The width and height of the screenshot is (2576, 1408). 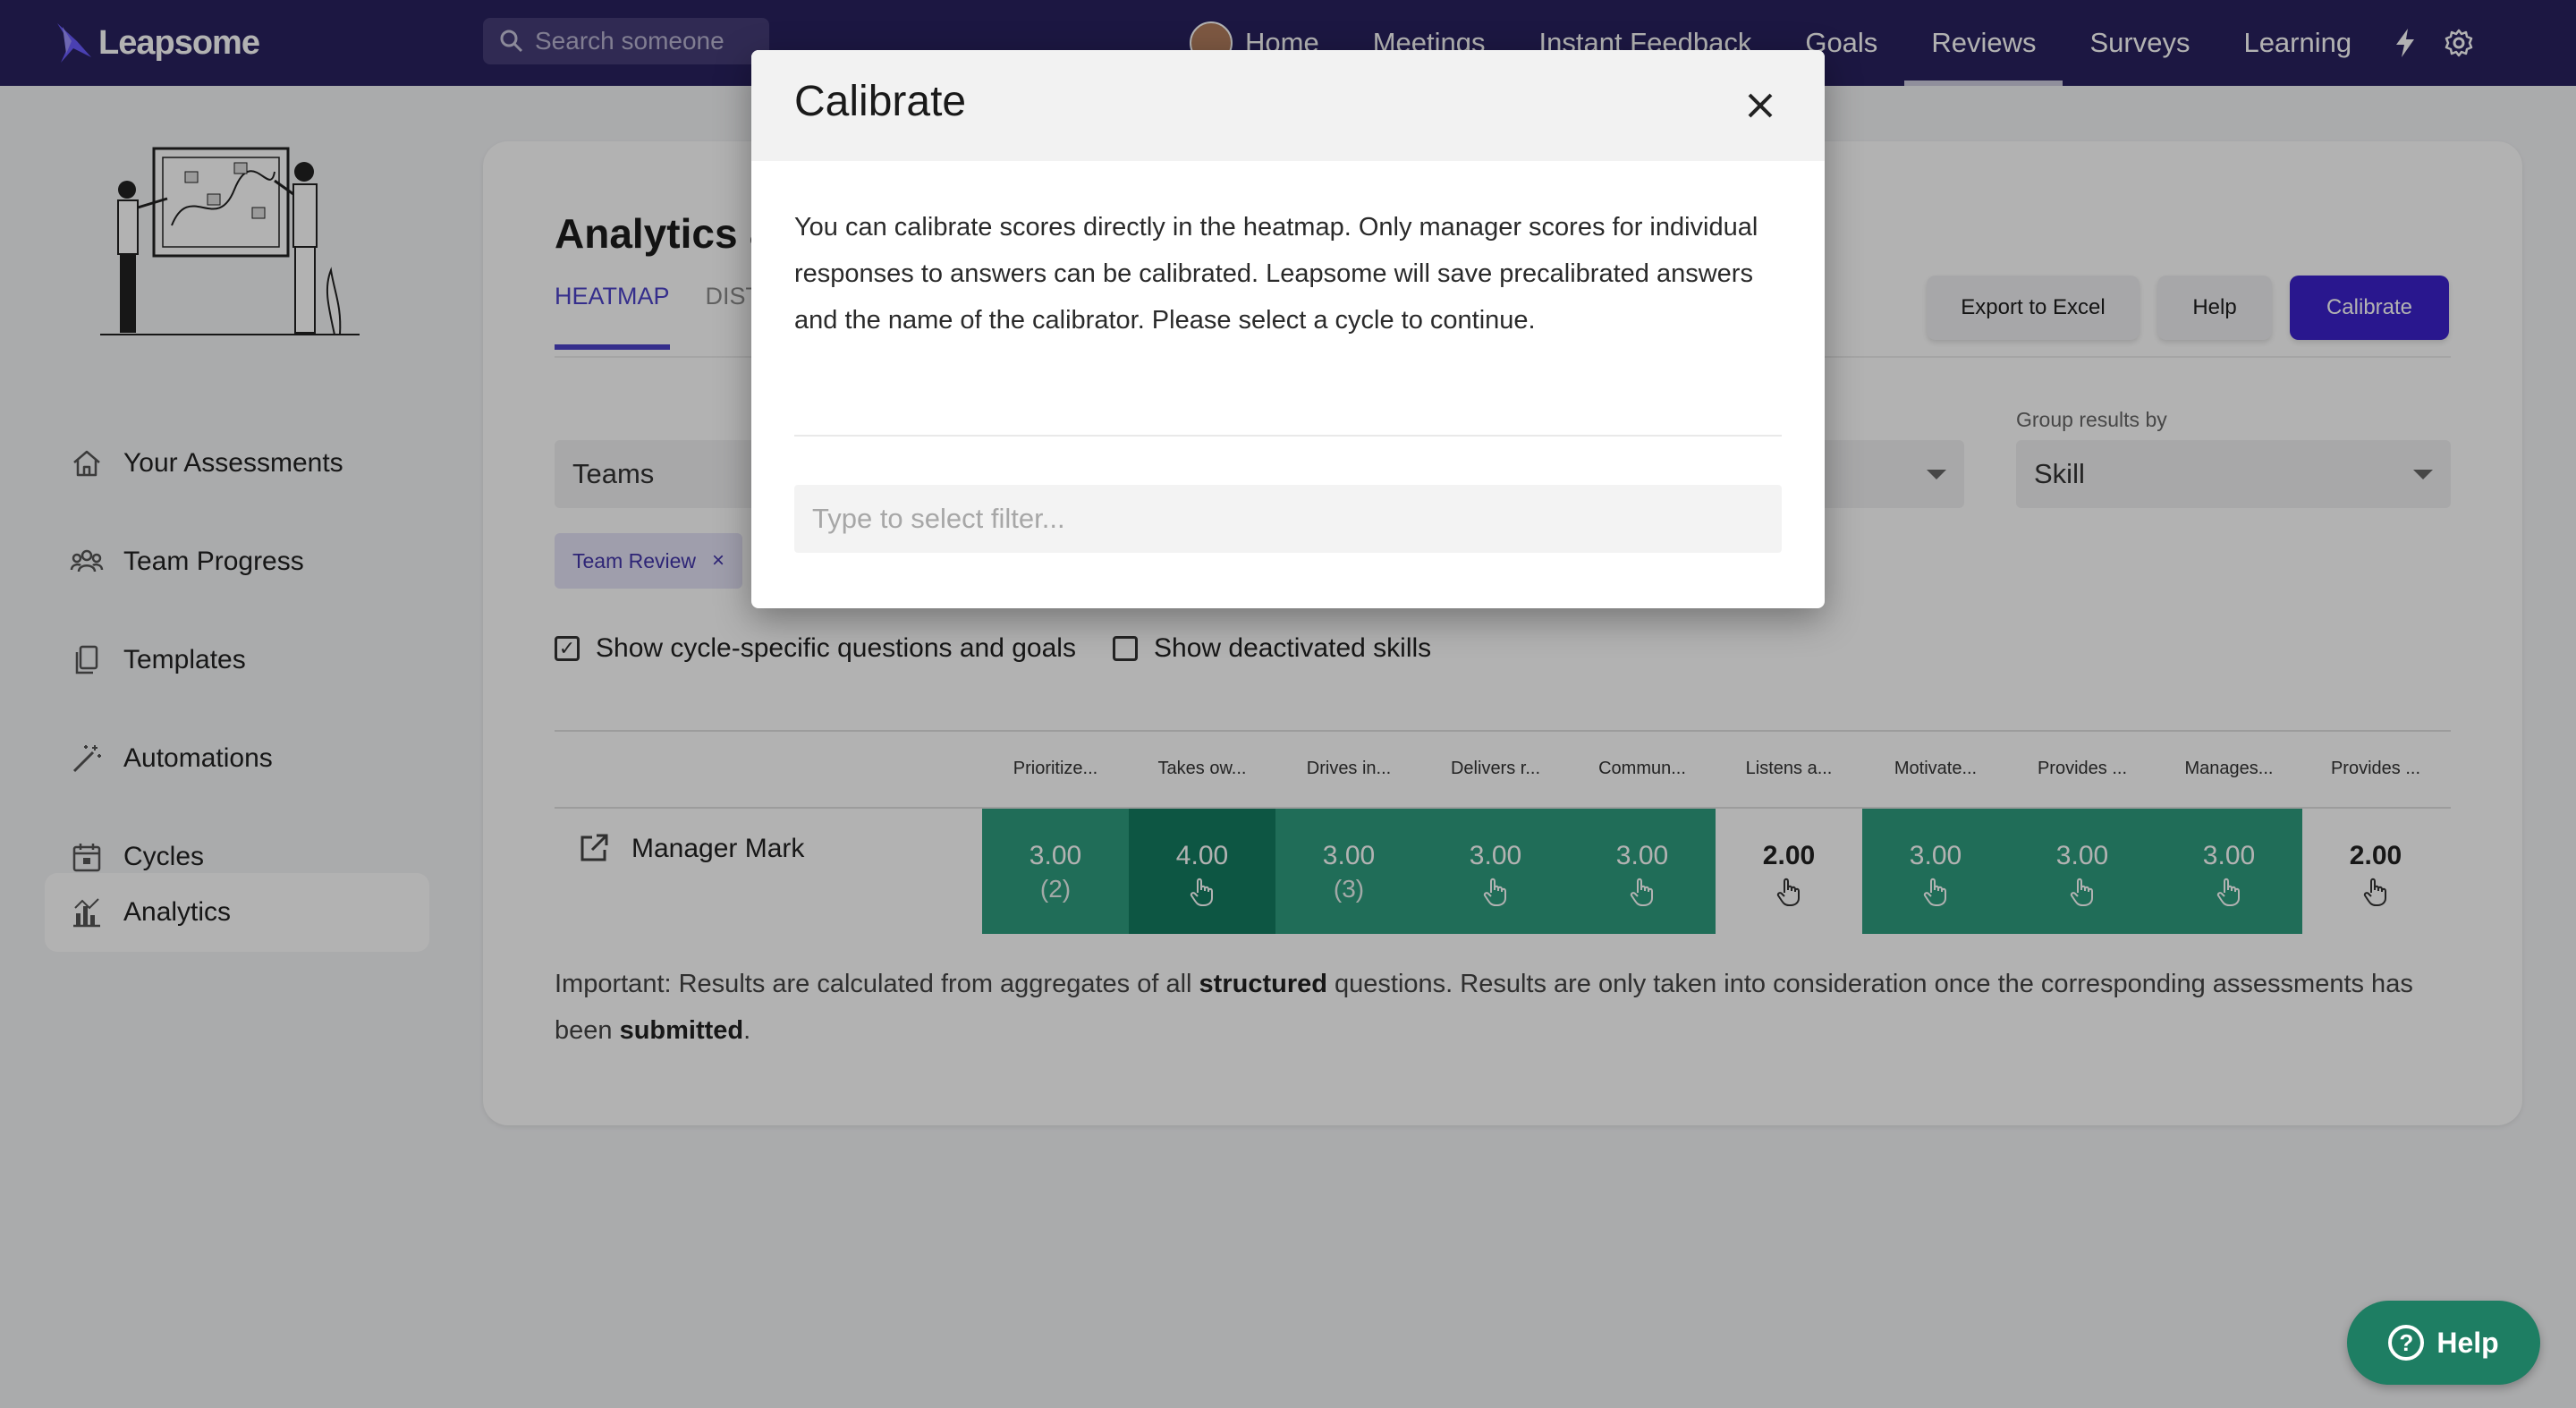 What do you see at coordinates (1288, 436) in the screenshot?
I see `modal-divider` at bounding box center [1288, 436].